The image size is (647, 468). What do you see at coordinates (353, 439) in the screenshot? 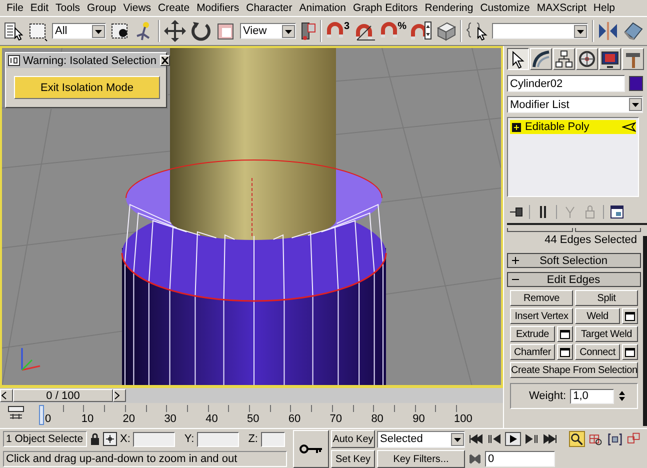
I see `auto-key-button: Auto Key` at bounding box center [353, 439].